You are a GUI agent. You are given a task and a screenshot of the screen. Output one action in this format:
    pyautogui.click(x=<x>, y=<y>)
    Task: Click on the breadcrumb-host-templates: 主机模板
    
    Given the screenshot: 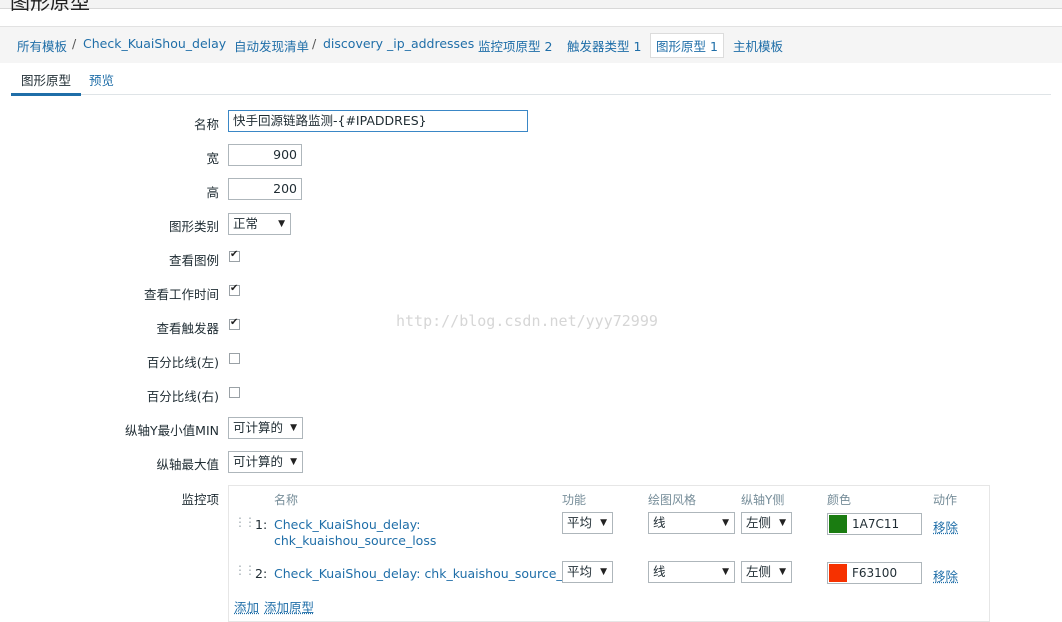 What is the action you would take?
    pyautogui.click(x=758, y=45)
    